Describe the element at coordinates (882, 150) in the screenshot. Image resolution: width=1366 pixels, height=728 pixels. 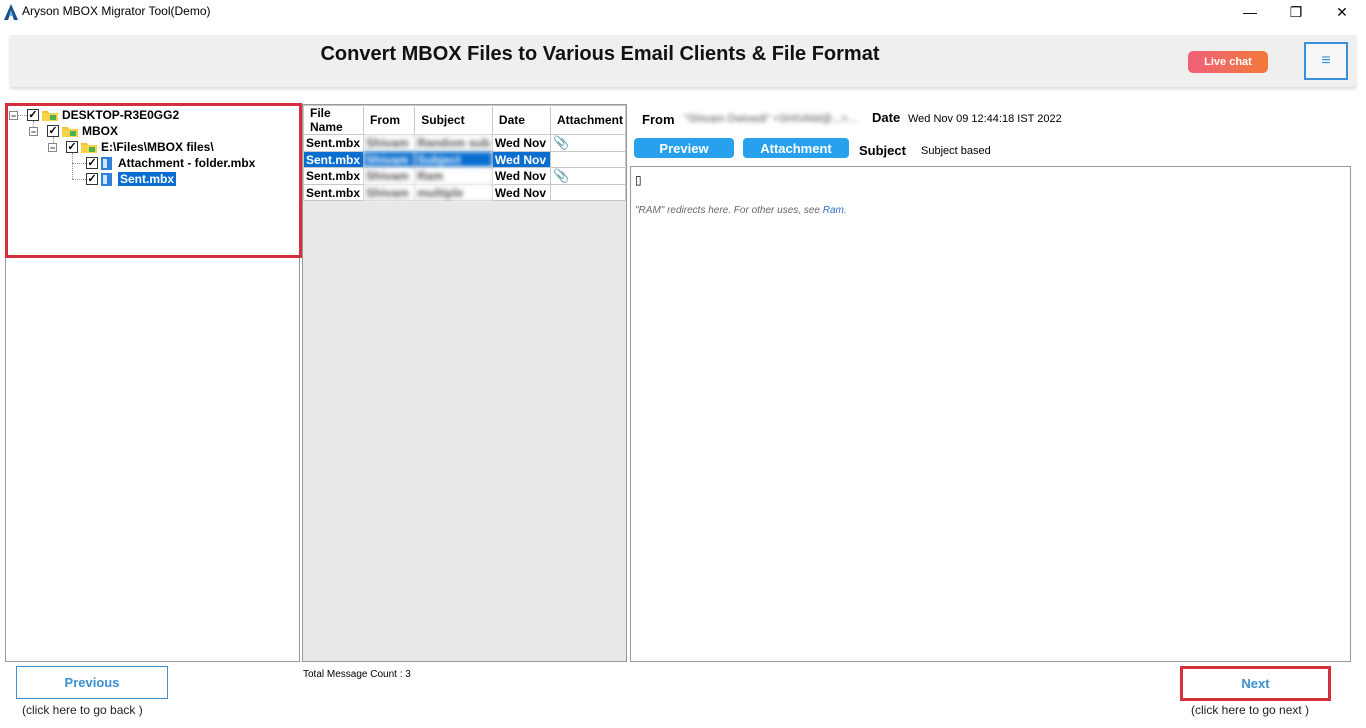
I see `subject-label: Subject` at that location.